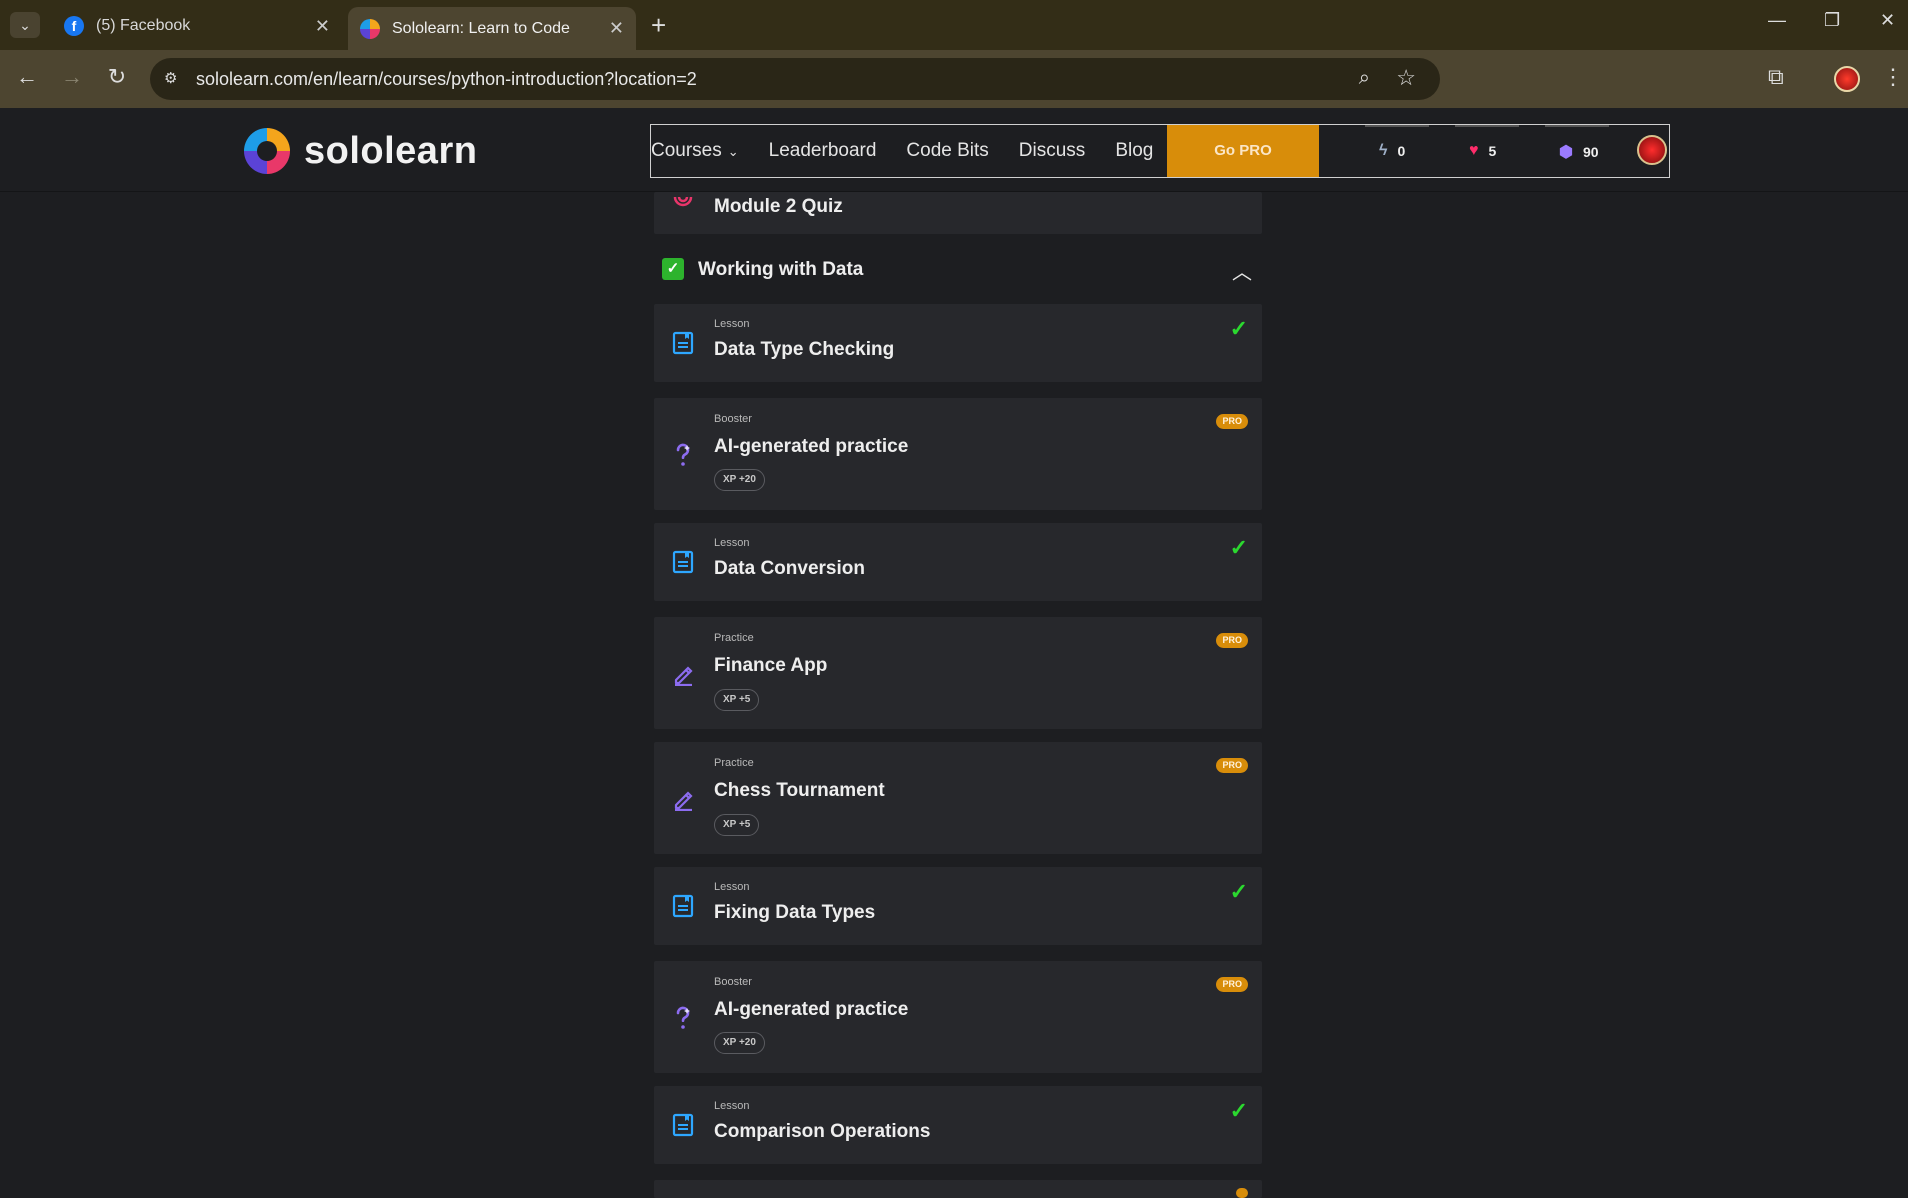 Image resolution: width=1908 pixels, height=1198 pixels. Describe the element at coordinates (481, 28) in the screenshot. I see `tab-label: Sololearn: Learn to Code` at that location.